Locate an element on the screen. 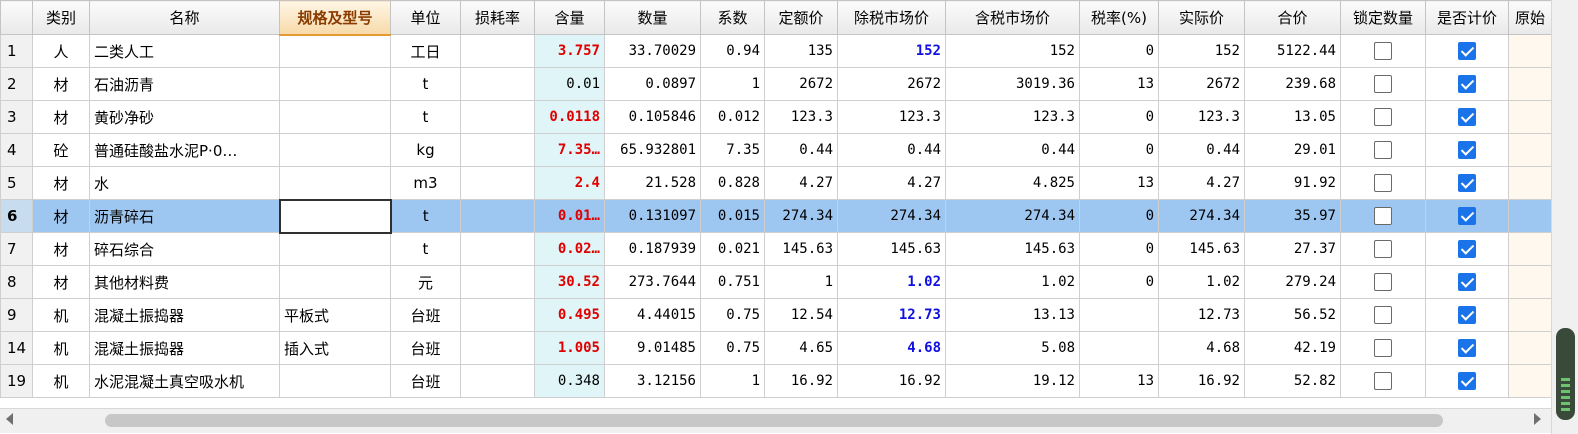  header-excl-tax-price: 除税市场价 is located at coordinates (891, 17).